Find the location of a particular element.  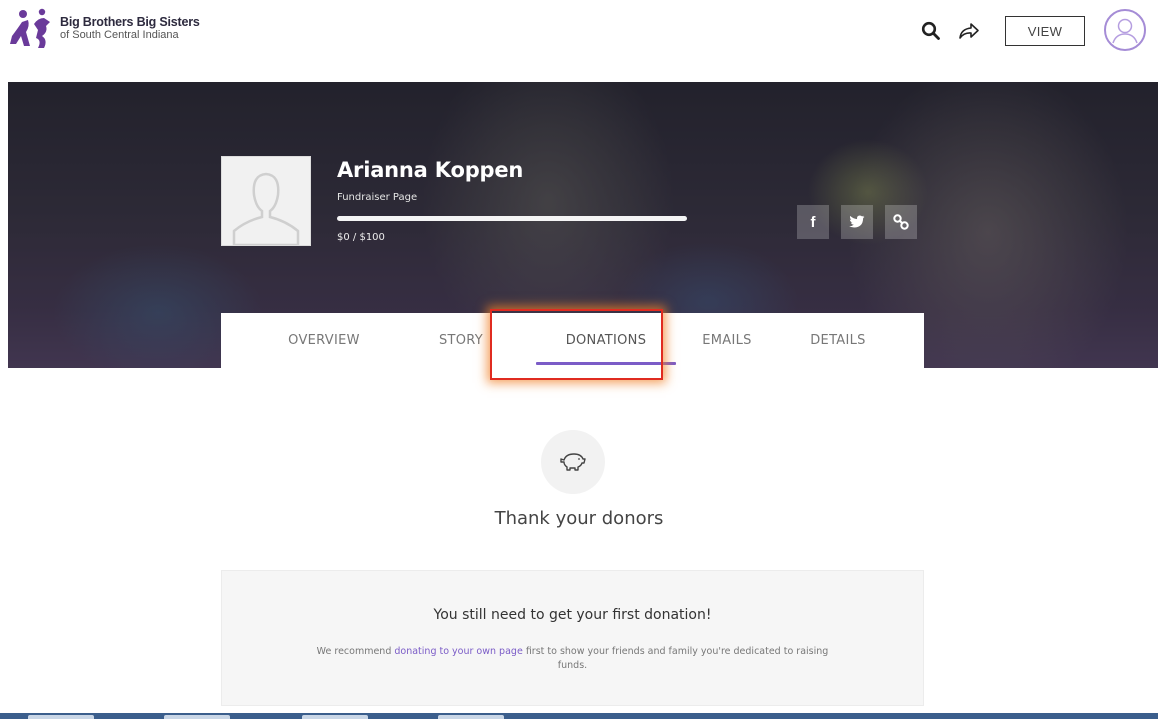

tab-donations: DONATIONS is located at coordinates (606, 340).